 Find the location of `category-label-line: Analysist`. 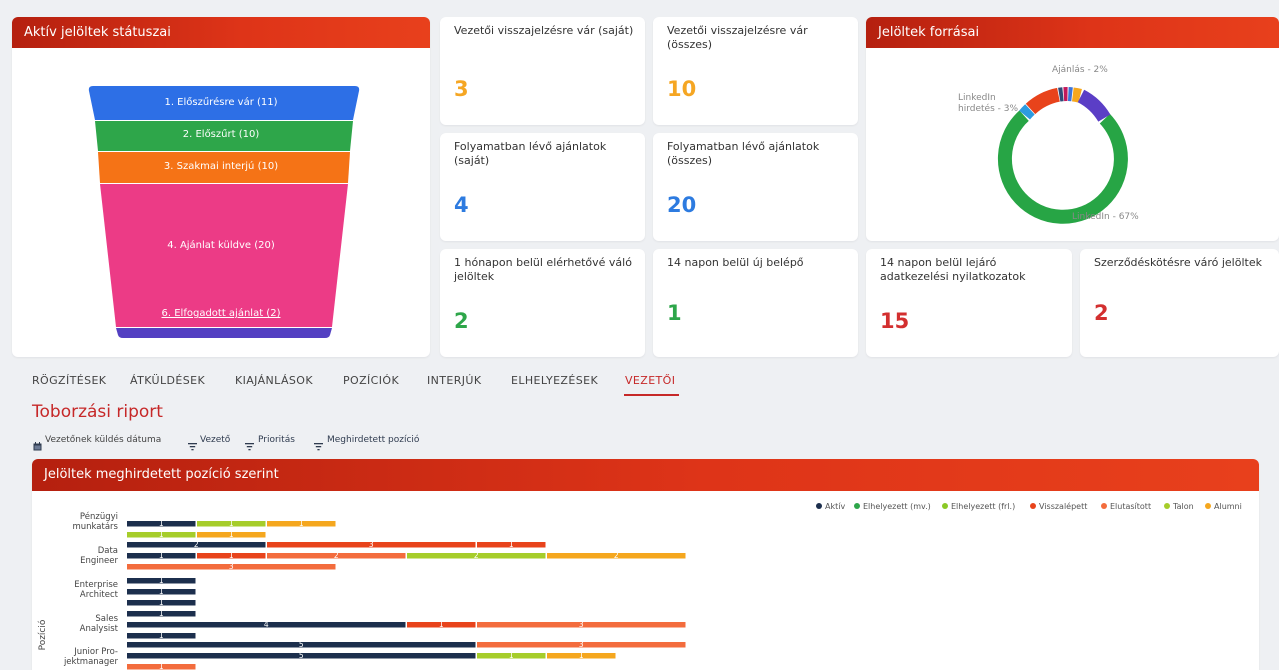

category-label-line: Analysist is located at coordinates (98, 629).